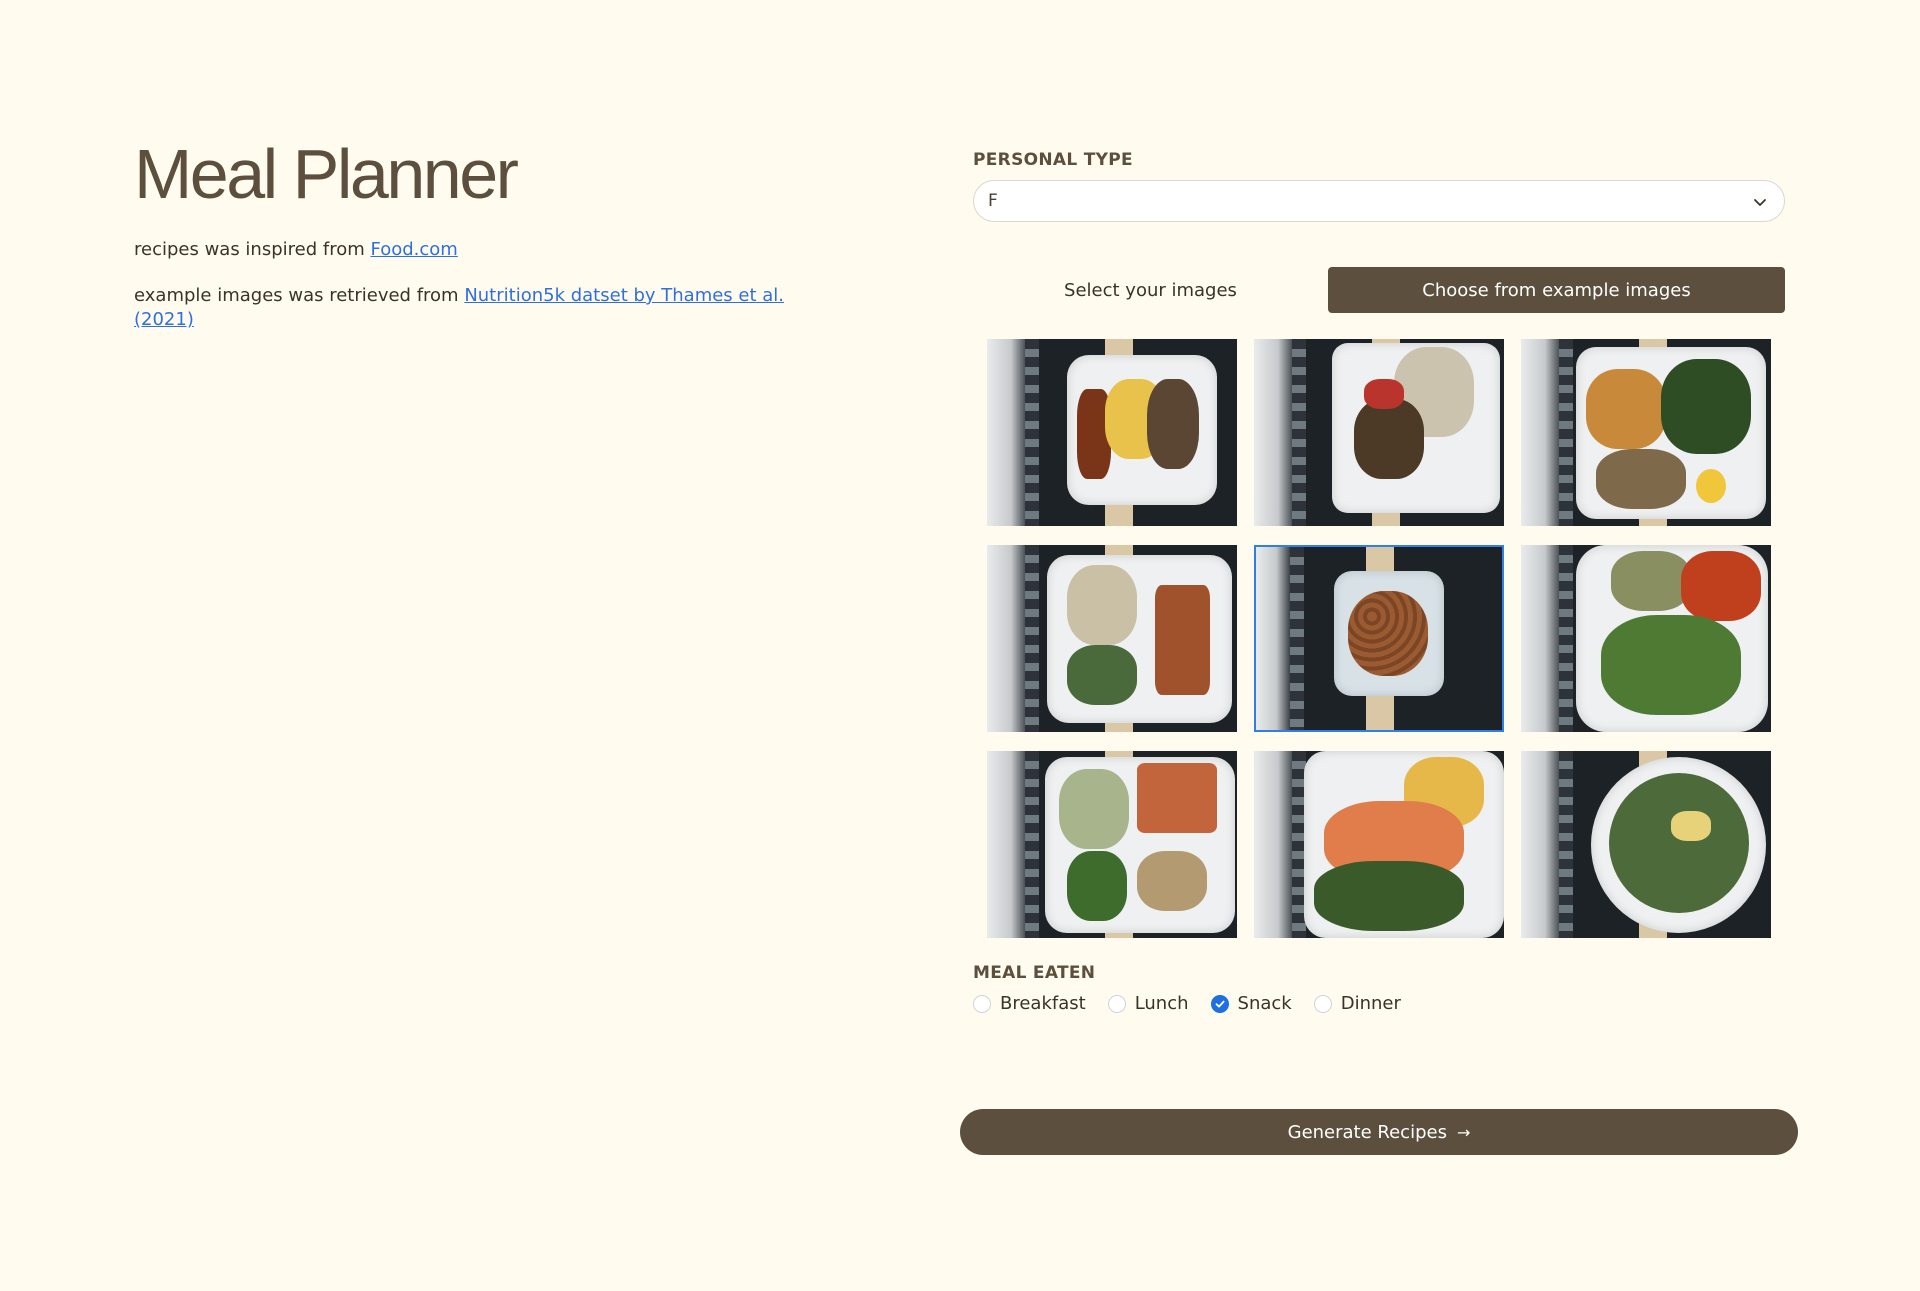 The image size is (1920, 1291). I want to click on radio-lunch: Lunch, so click(1148, 1003).